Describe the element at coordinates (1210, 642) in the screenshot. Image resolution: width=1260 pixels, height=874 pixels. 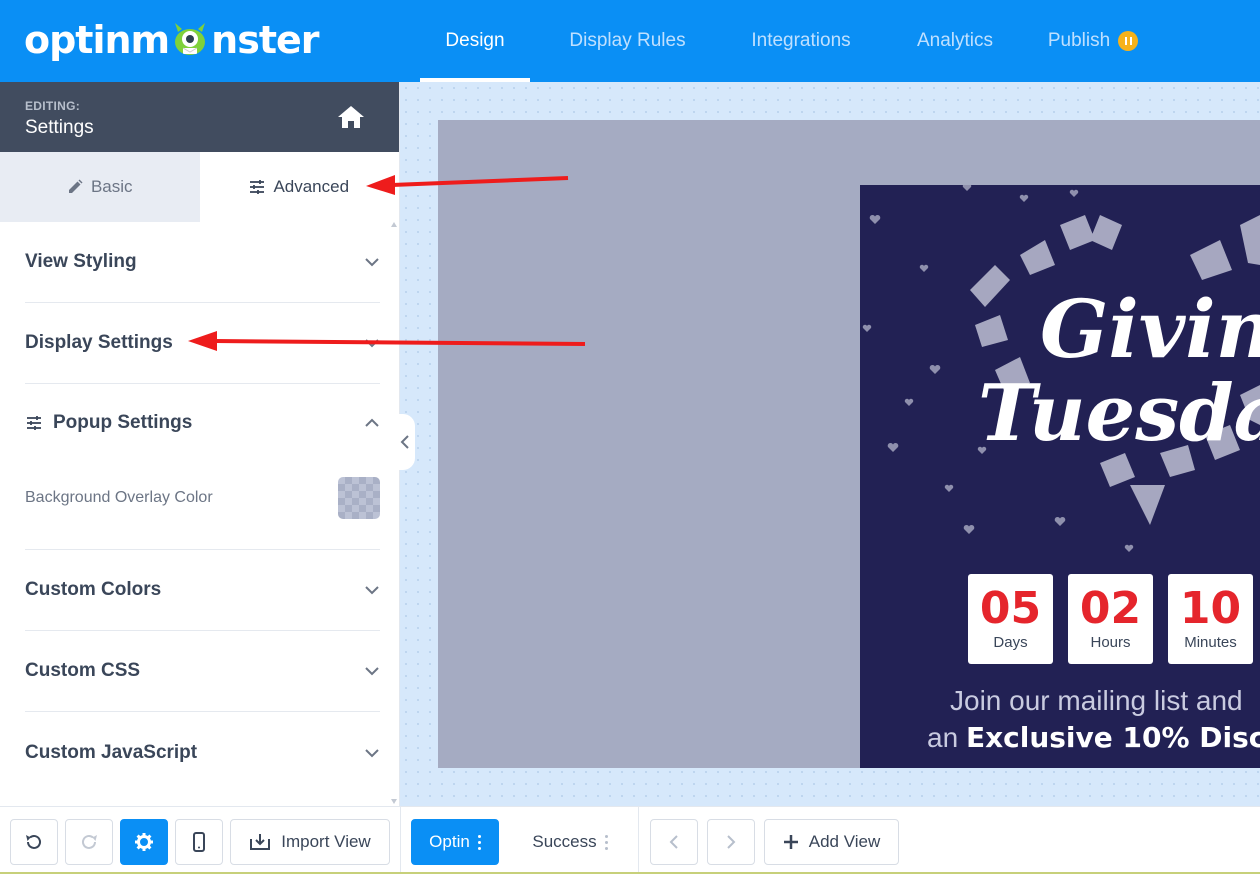
I see `countdown-minutes-unit: Minutes` at that location.